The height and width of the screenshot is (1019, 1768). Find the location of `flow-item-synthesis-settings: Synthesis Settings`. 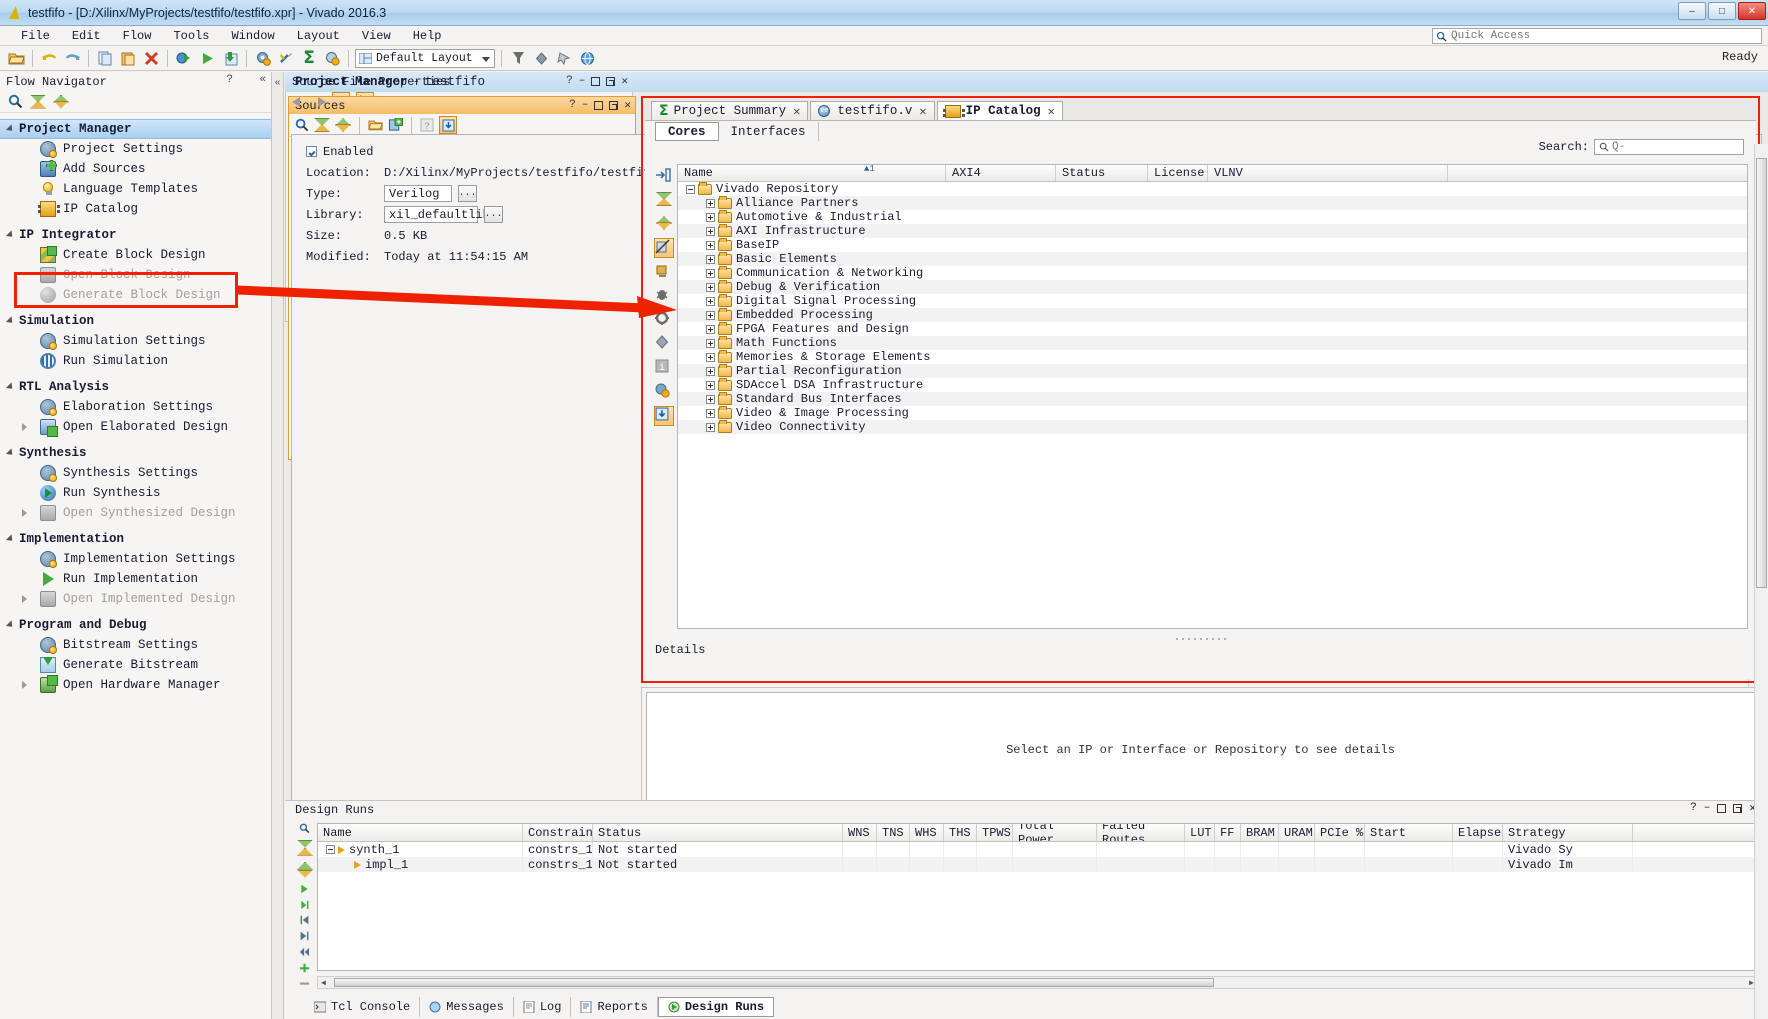

flow-item-synthesis-settings: Synthesis Settings is located at coordinates (135, 473).